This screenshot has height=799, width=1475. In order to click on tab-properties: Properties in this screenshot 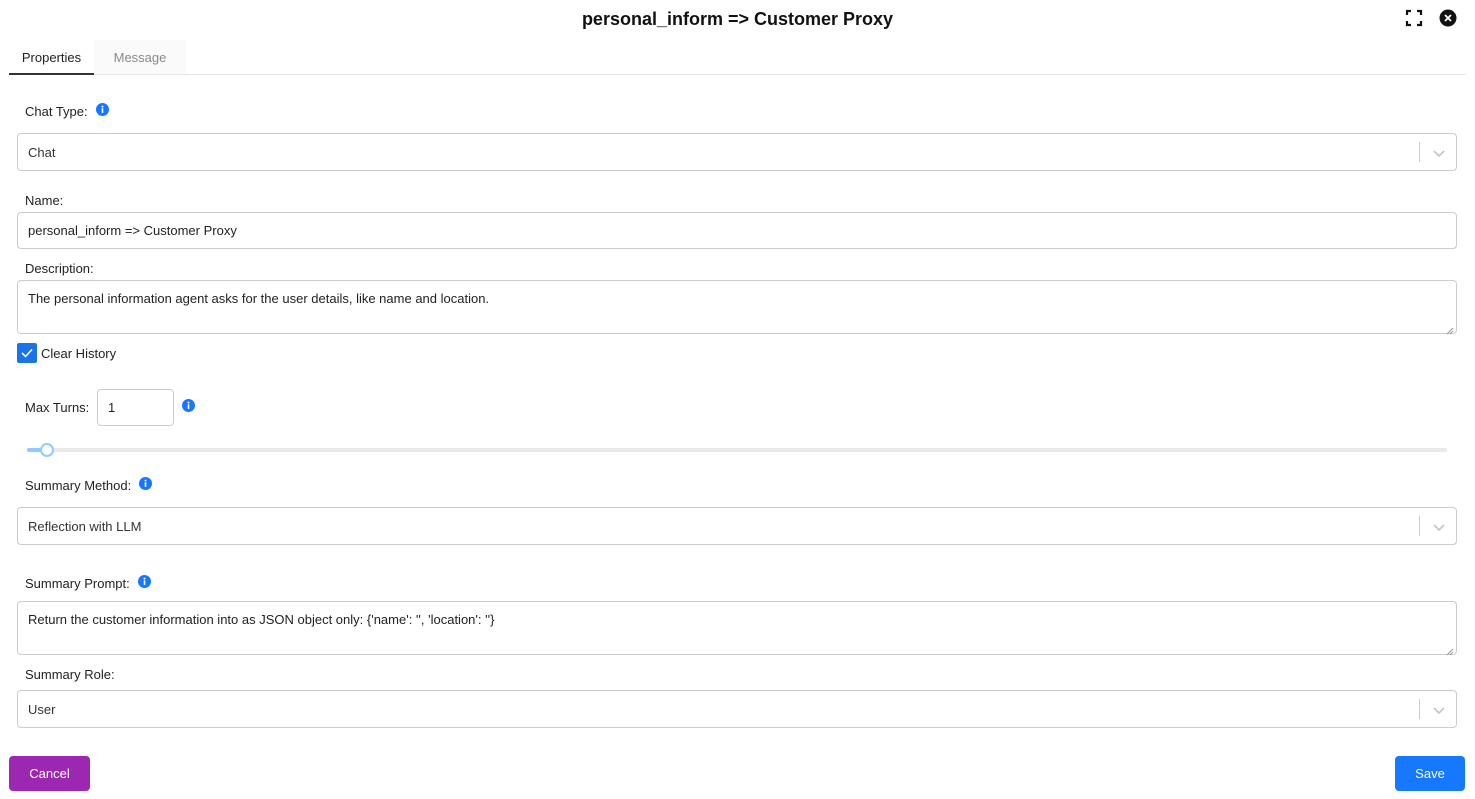, I will do `click(51, 57)`.